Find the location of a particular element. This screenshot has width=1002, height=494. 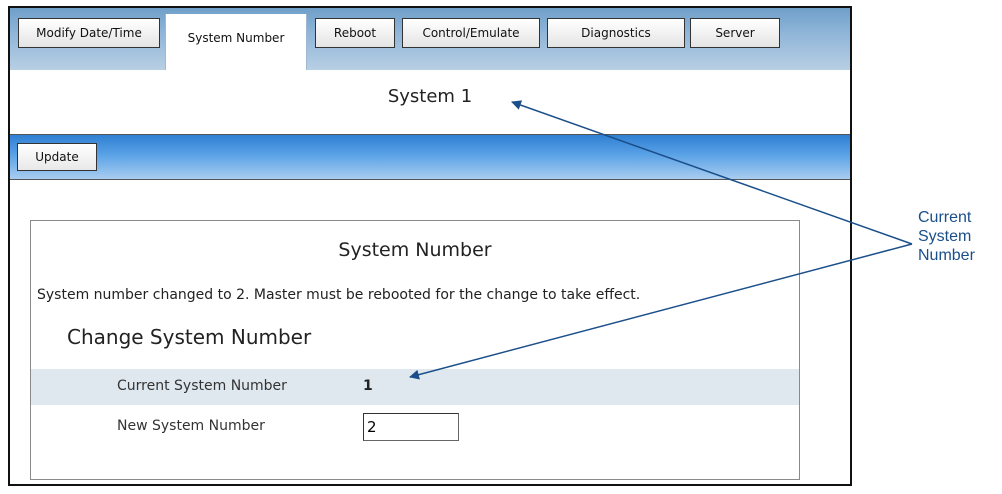

arrow-to-page-title is located at coordinates (712, 172).